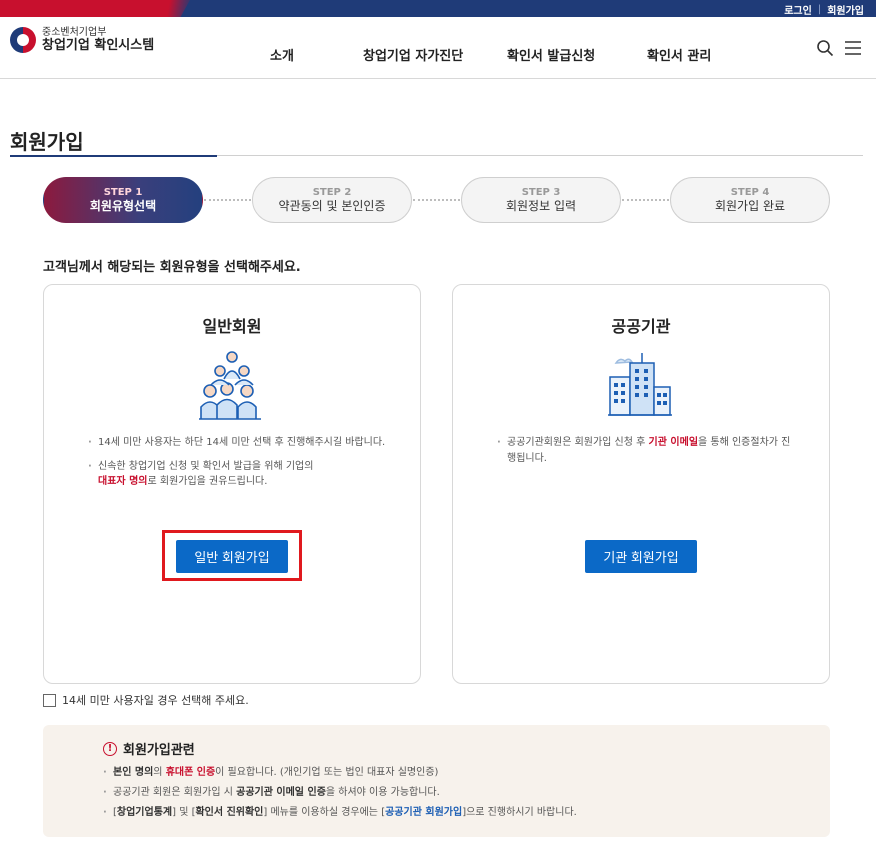 The height and width of the screenshot is (859, 876). I want to click on under14-checkbox-row: 14세 미만 사용자일 경우 선택해 주세요., so click(146, 700).